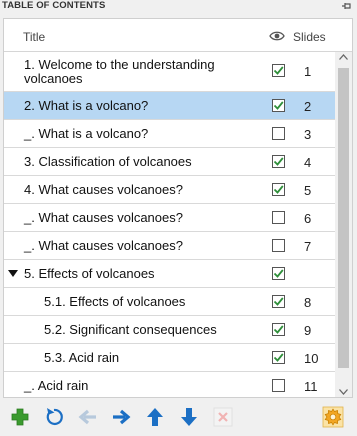 The height and width of the screenshot is (436, 357). Describe the element at coordinates (89, 273) in the screenshot. I see `row-title: 5. Effects of volcanoes` at that location.